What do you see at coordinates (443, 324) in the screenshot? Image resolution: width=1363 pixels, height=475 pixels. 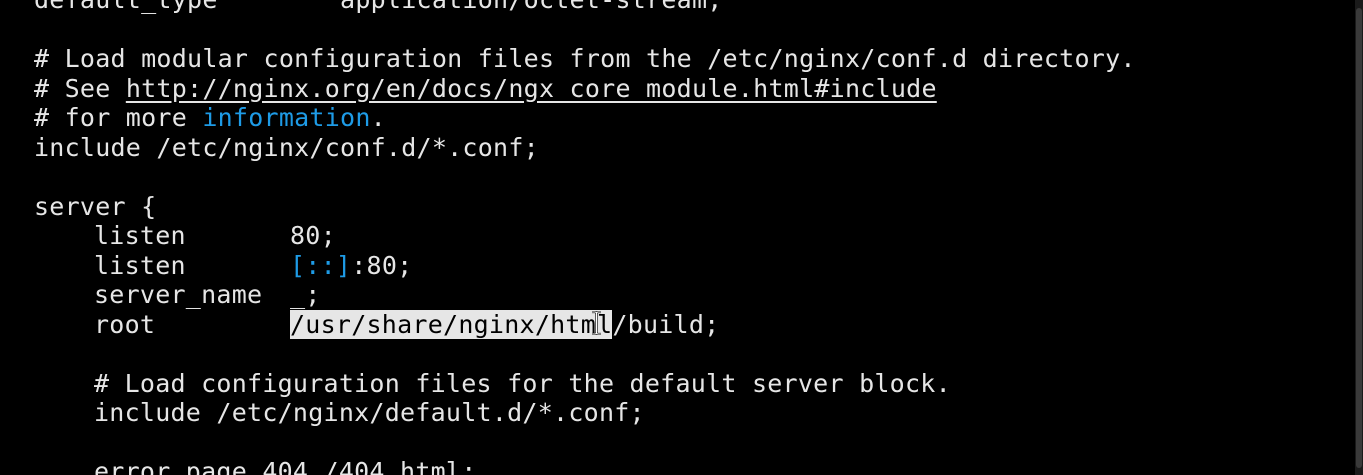 I see `selected-text-part: /usr/share/nginx/htm` at bounding box center [443, 324].